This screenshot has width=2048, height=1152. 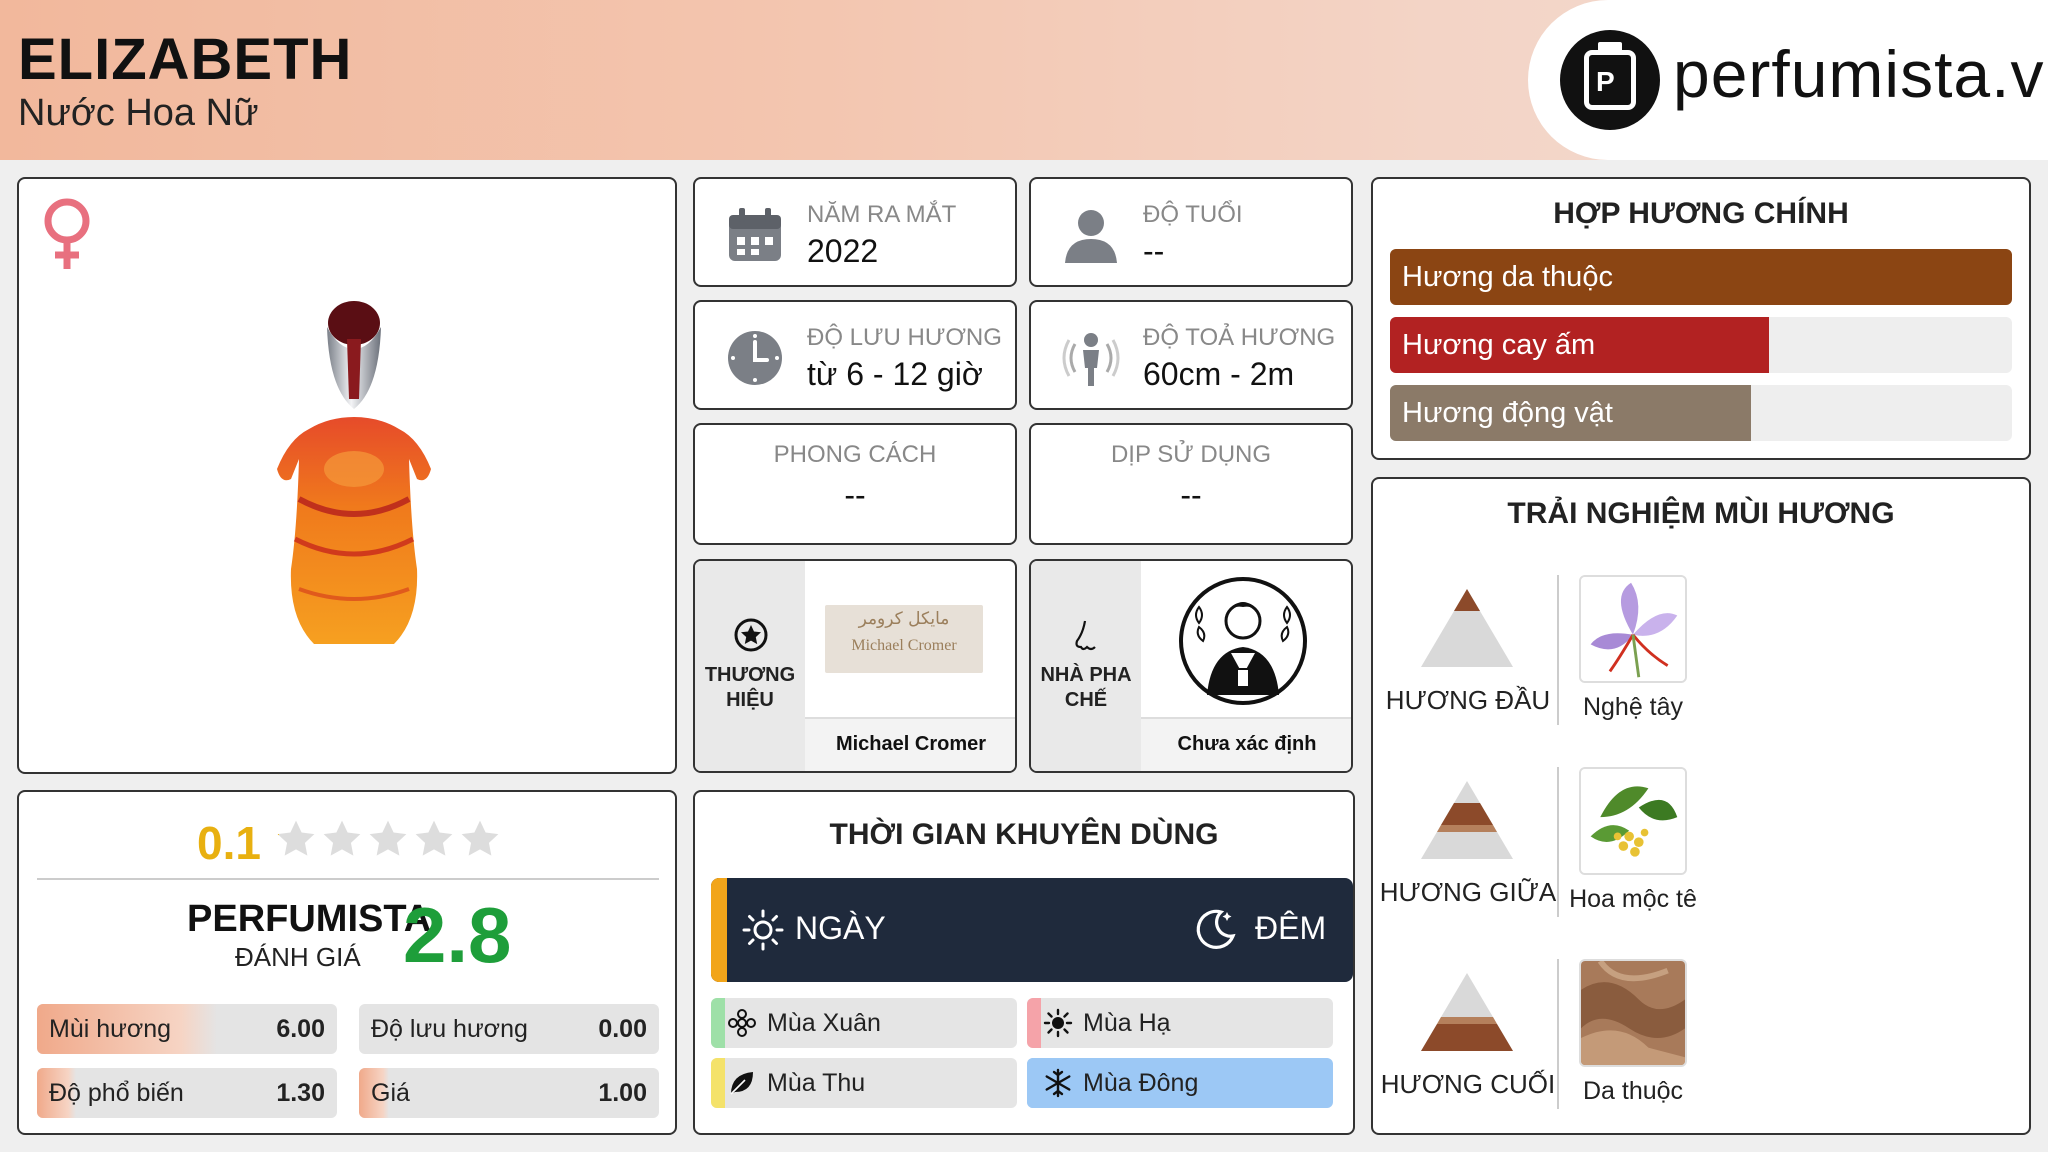 What do you see at coordinates (742, 1023) in the screenshot?
I see `flower-icon` at bounding box center [742, 1023].